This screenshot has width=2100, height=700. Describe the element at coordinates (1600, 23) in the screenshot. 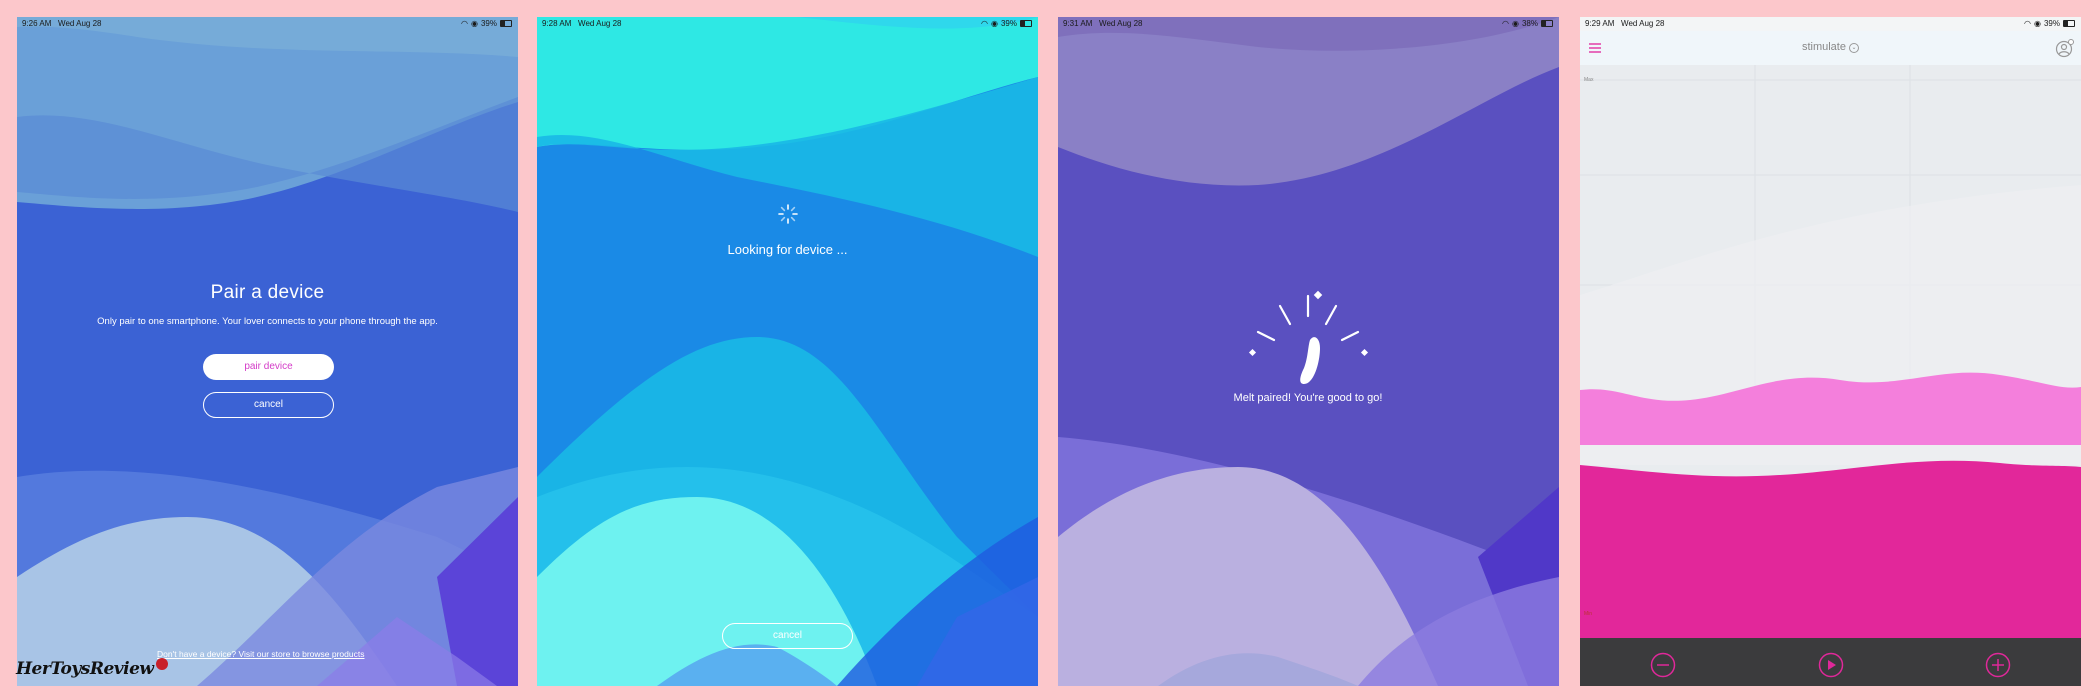

I see `status-time: 9:29 AM` at that location.